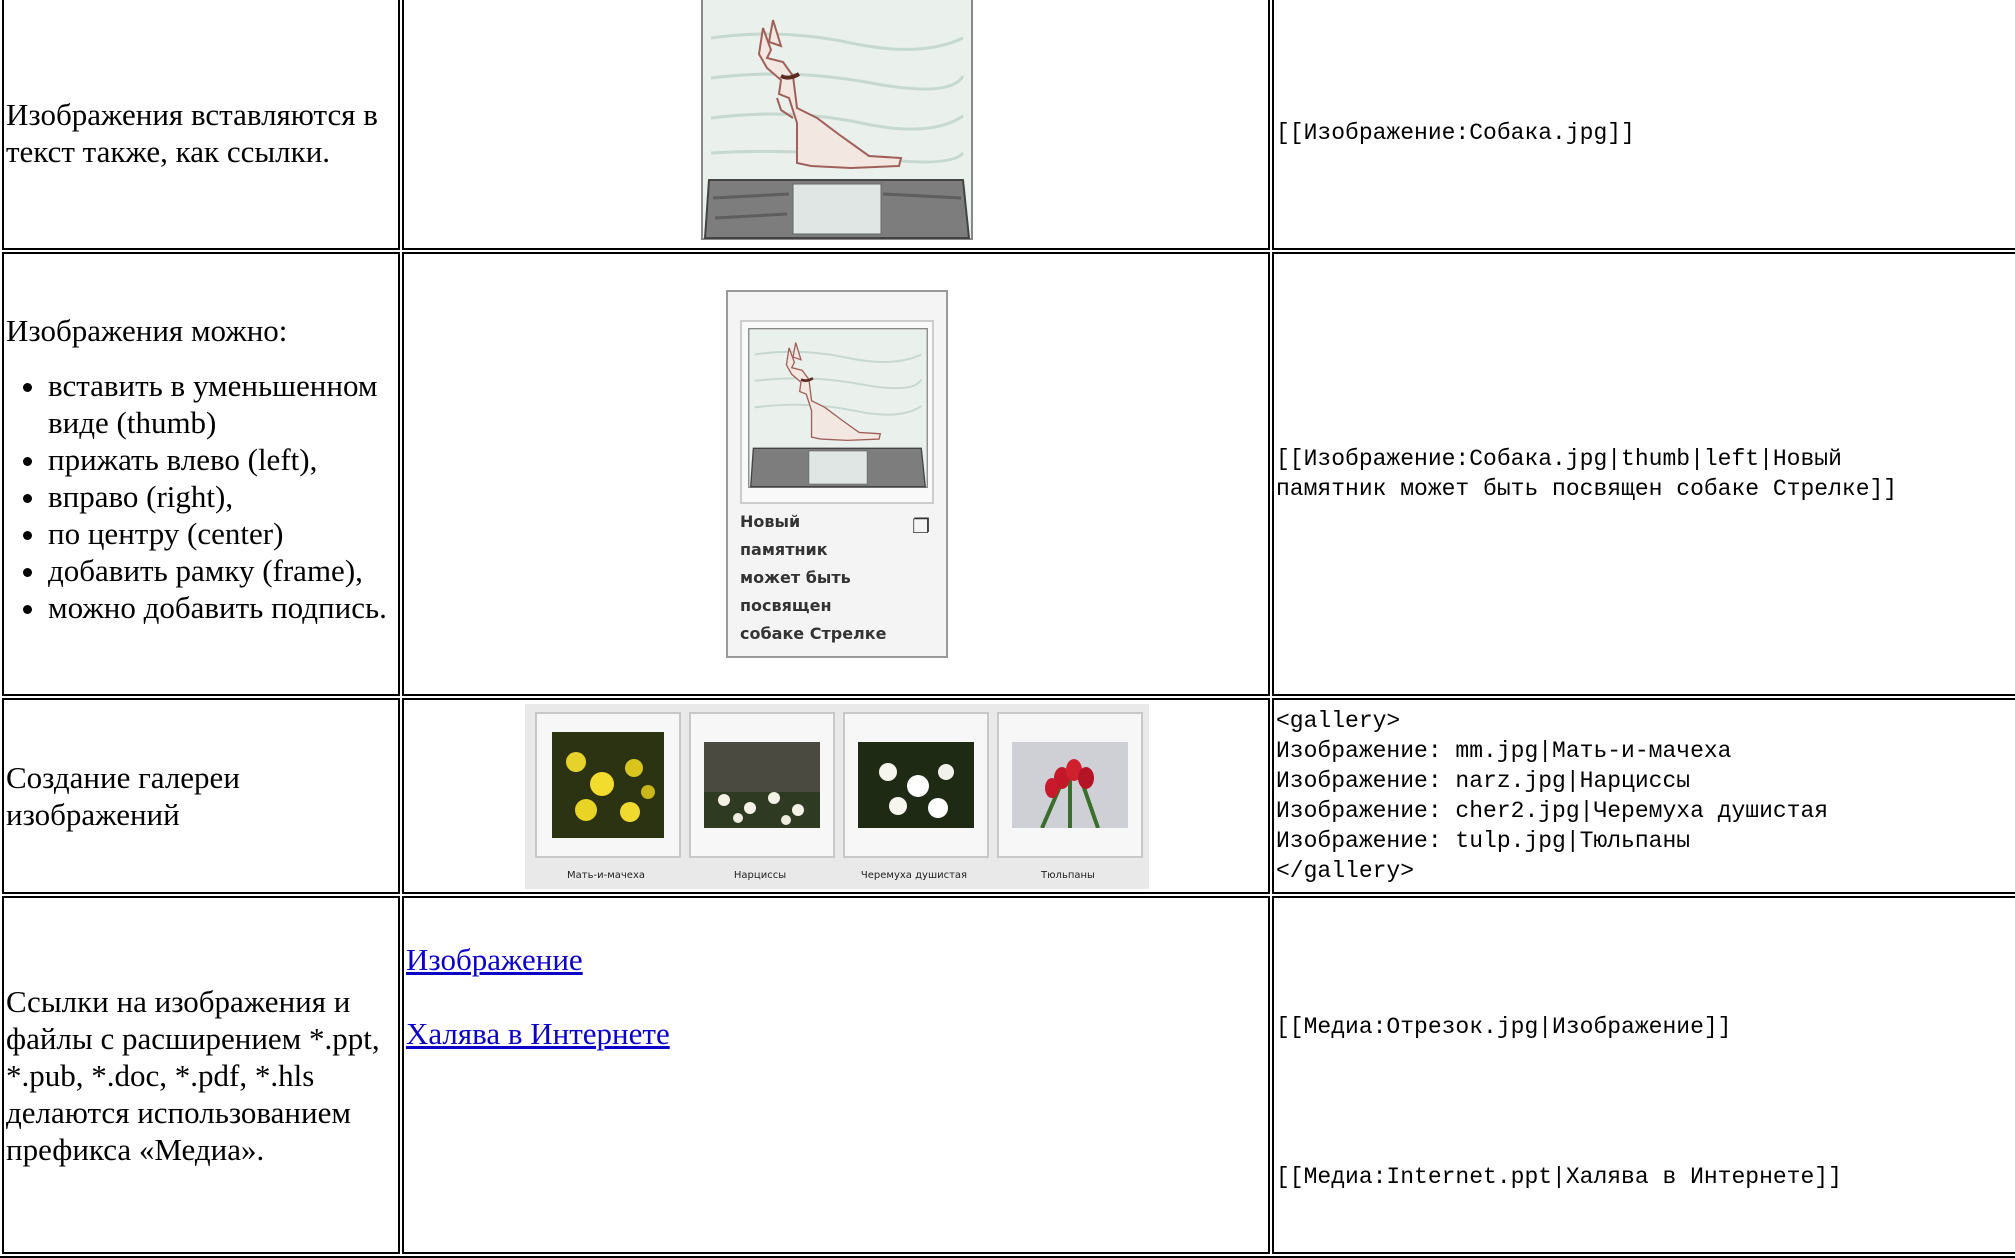 The width and height of the screenshot is (2015, 1258). Describe the element at coordinates (921, 526) in the screenshot. I see `magnify-icon: ❐` at that location.